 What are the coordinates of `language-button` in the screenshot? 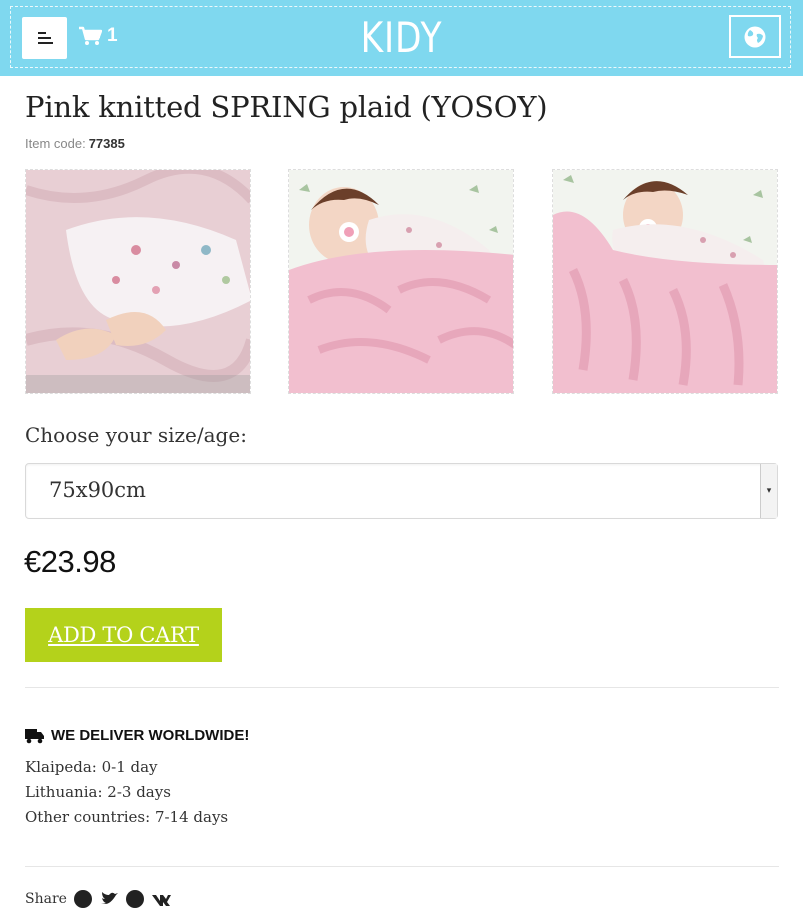 It's located at (755, 36).